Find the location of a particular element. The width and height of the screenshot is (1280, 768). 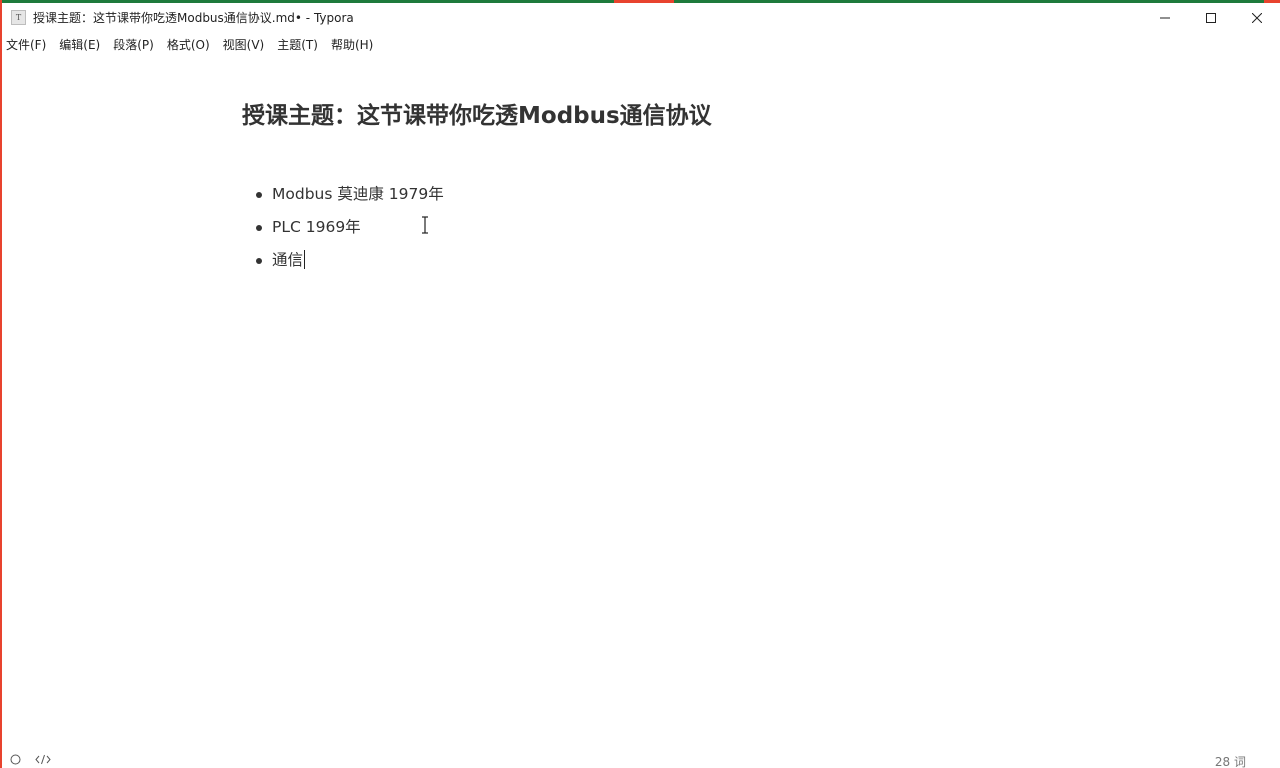

minimize-icon is located at coordinates (1165, 17).